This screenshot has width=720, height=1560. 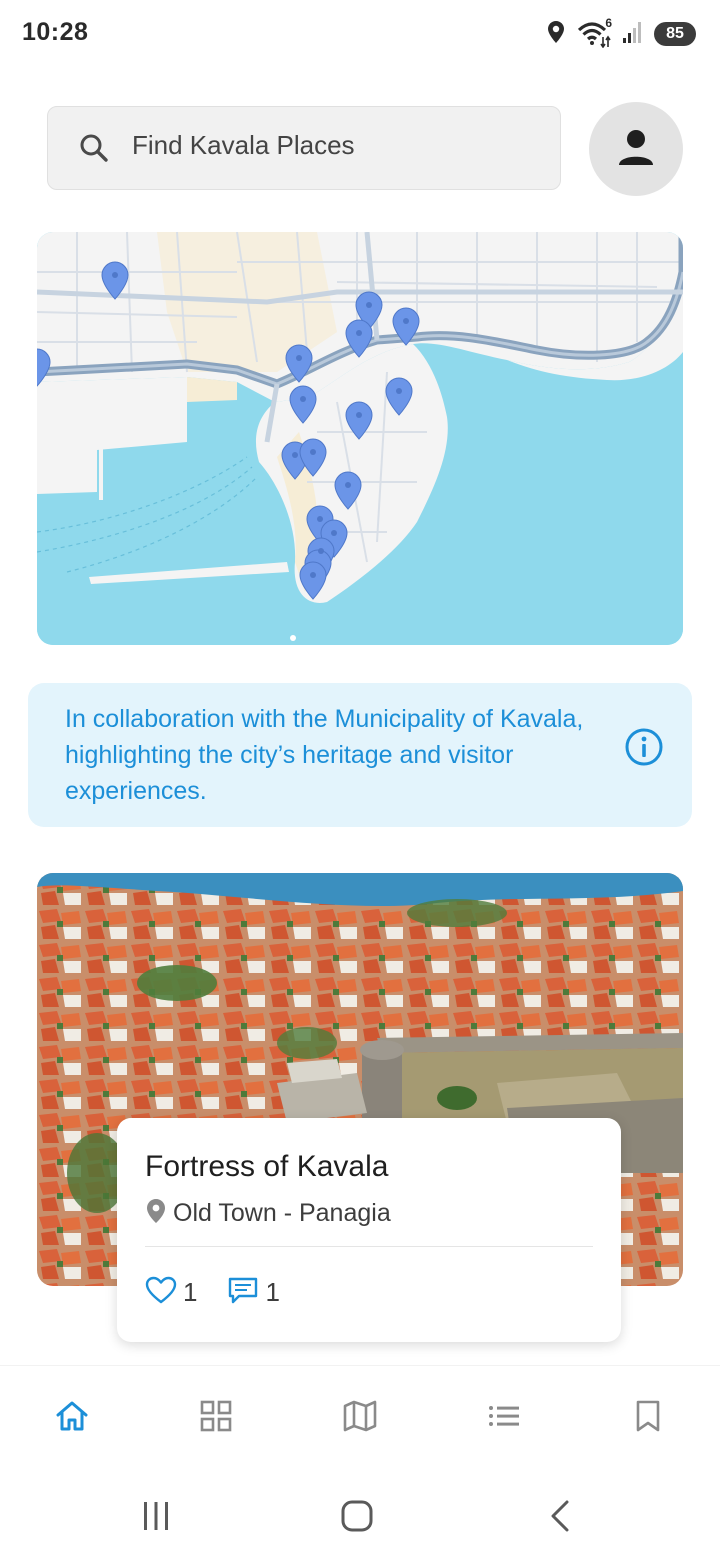 What do you see at coordinates (633, 34) in the screenshot?
I see `signal-icon` at bounding box center [633, 34].